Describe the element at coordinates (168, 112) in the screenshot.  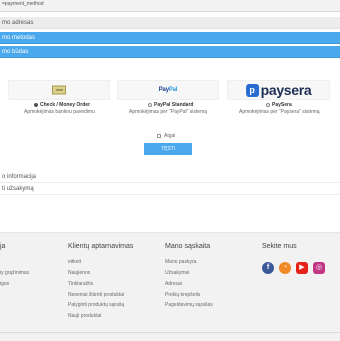
I see `payment-desc-paypal: Apmokėjimas per "PayPal" sistemą` at that location.